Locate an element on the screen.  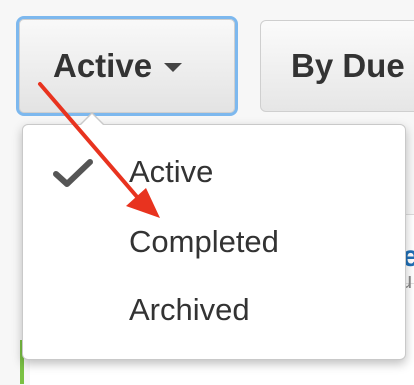
caret-down-icon is located at coordinates (173, 67).